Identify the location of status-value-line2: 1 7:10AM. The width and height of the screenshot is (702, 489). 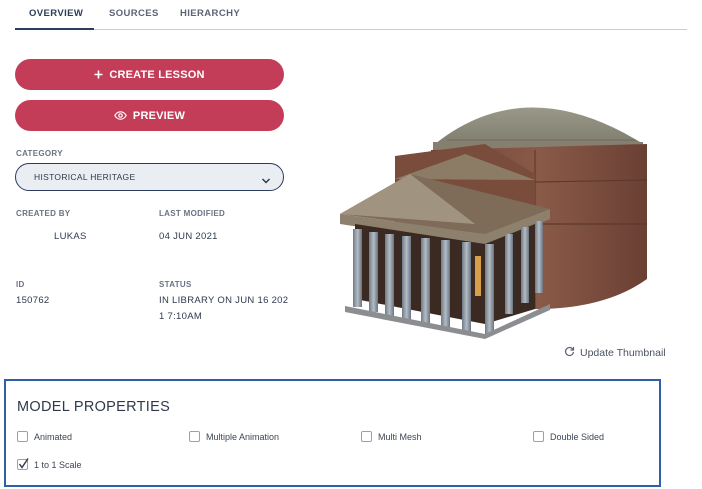
(181, 316).